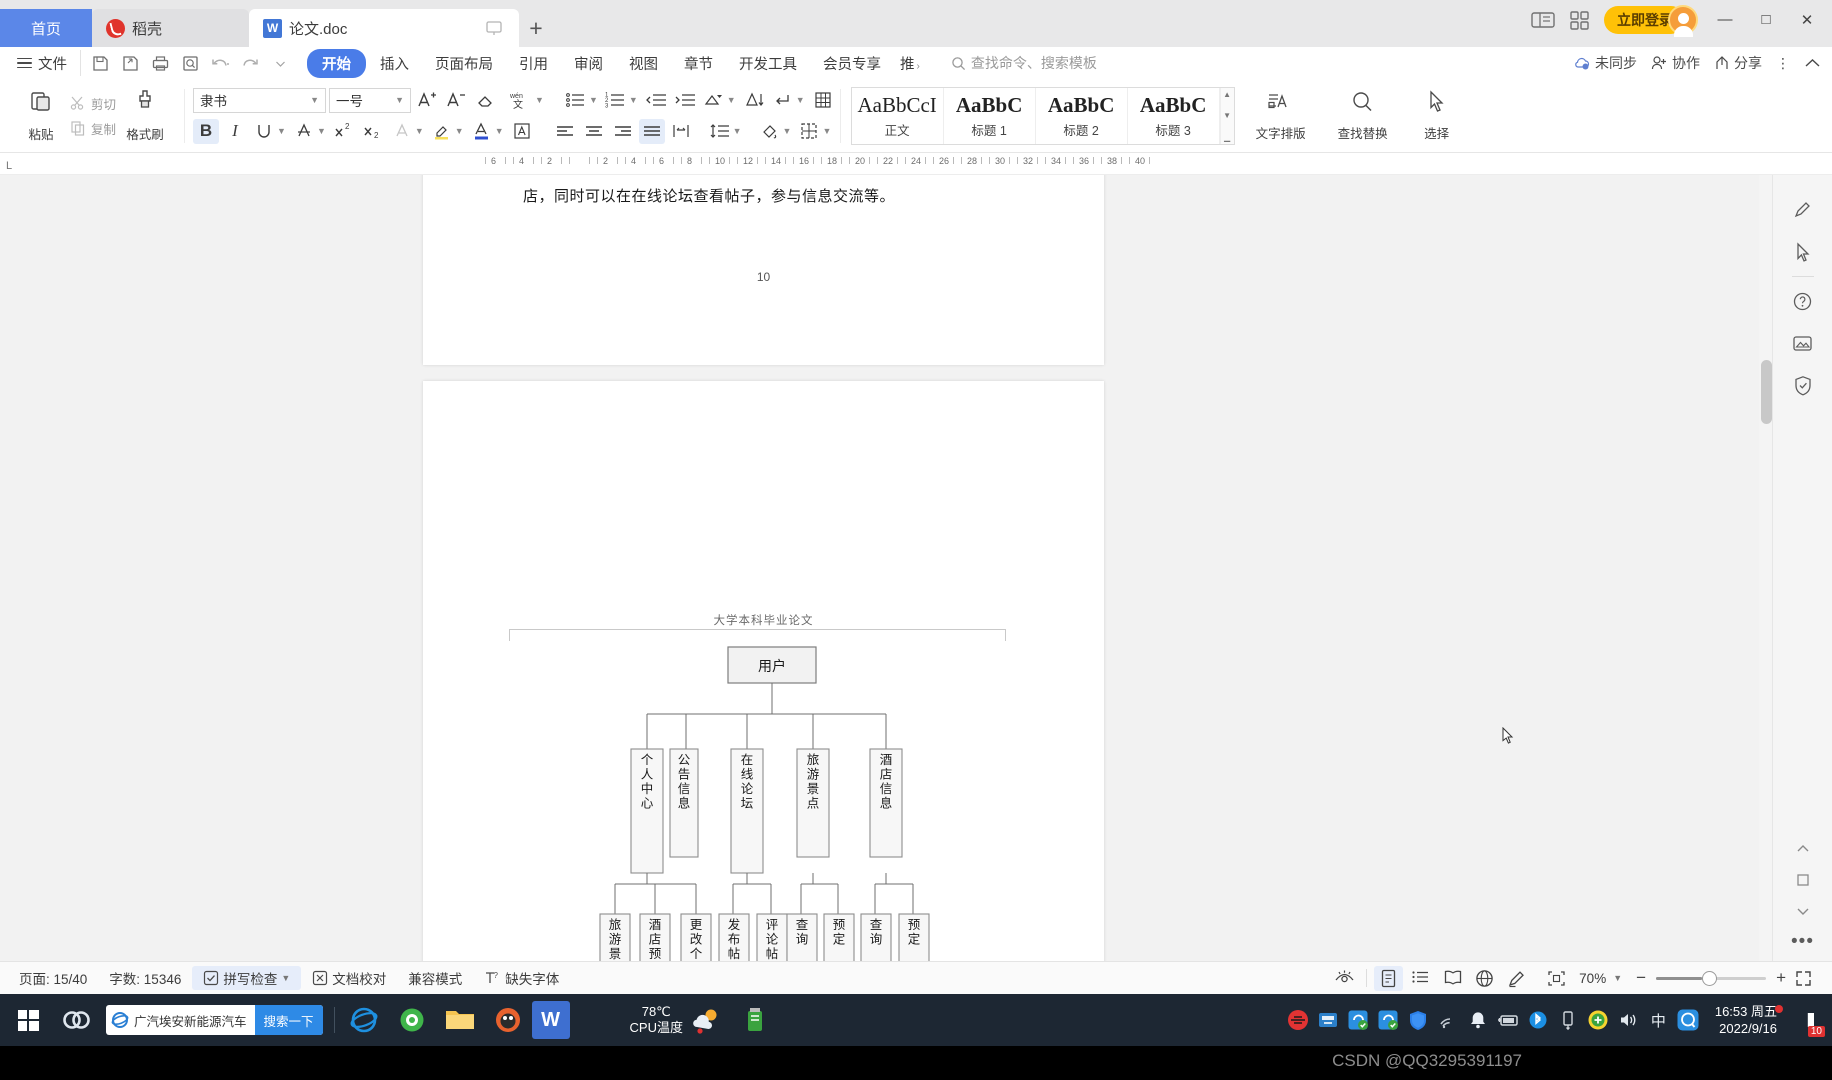  I want to click on battery-icon, so click(1508, 1020).